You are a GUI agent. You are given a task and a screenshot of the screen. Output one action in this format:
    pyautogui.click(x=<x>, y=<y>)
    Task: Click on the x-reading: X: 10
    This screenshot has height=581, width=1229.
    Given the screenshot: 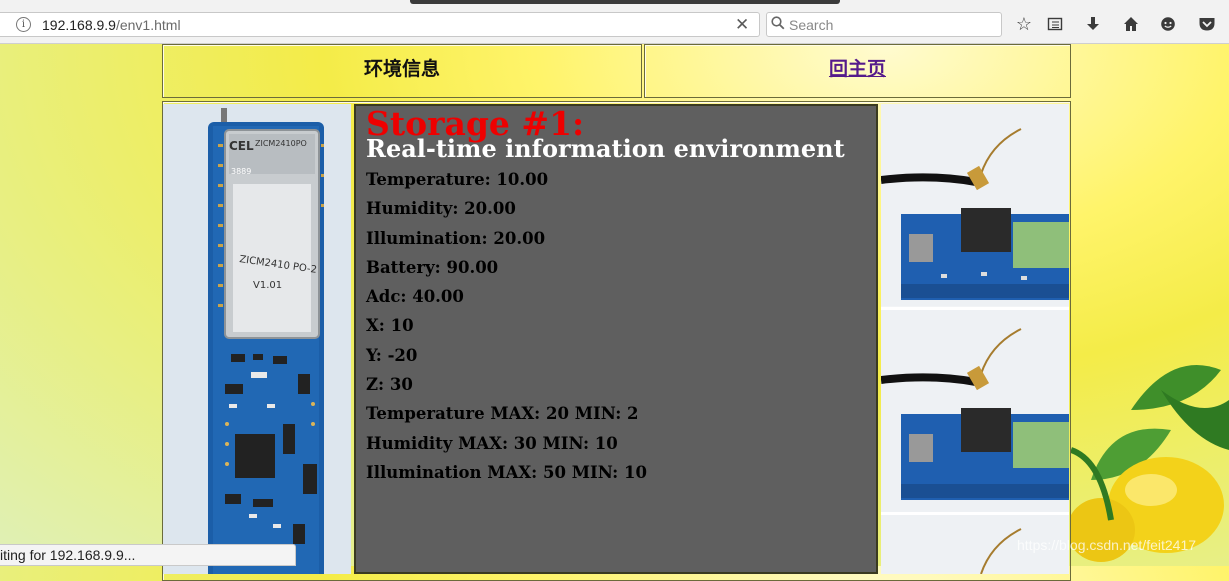 What is the action you would take?
    pyautogui.click(x=390, y=326)
    